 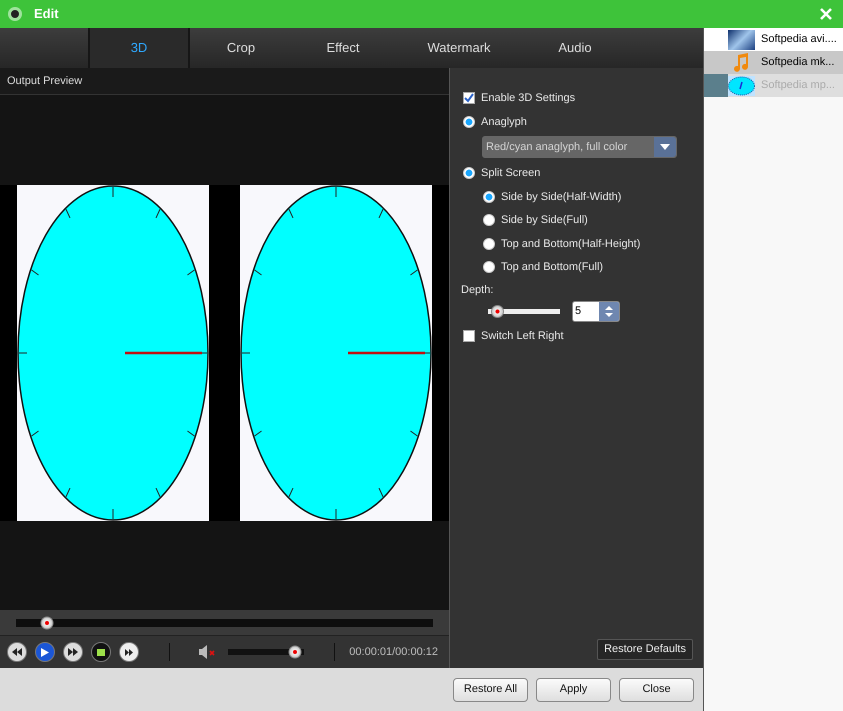 I want to click on stop-button, so click(x=101, y=652).